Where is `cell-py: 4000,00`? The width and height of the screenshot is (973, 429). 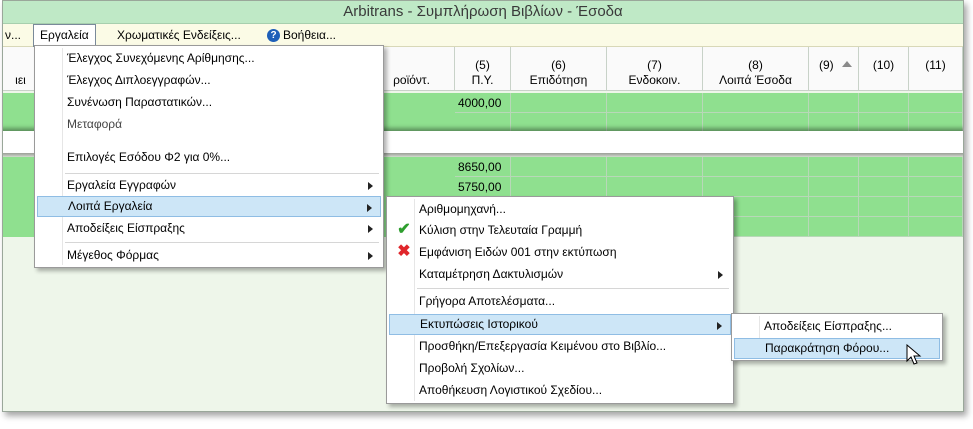 cell-py: 4000,00 is located at coordinates (483, 103).